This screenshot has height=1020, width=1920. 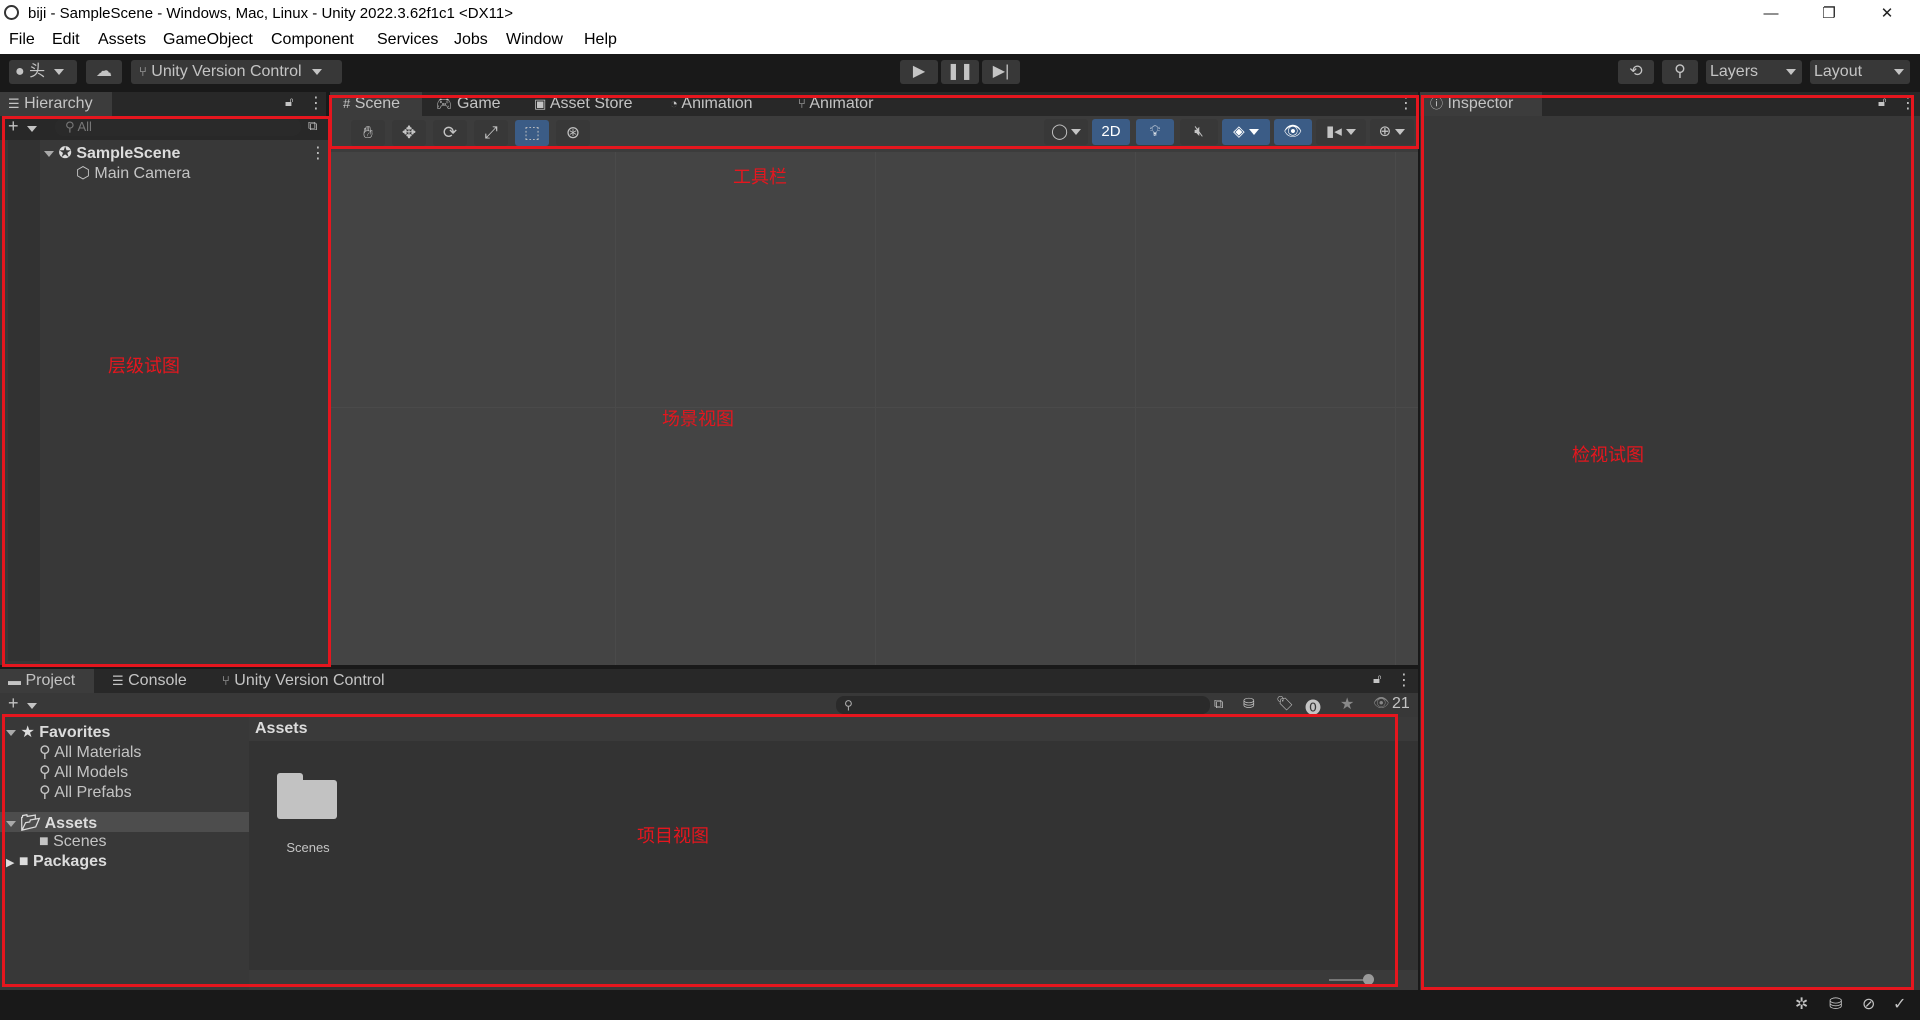 What do you see at coordinates (1608, 455) in the screenshot?
I see `inspector-annotation-label: 检视试图` at bounding box center [1608, 455].